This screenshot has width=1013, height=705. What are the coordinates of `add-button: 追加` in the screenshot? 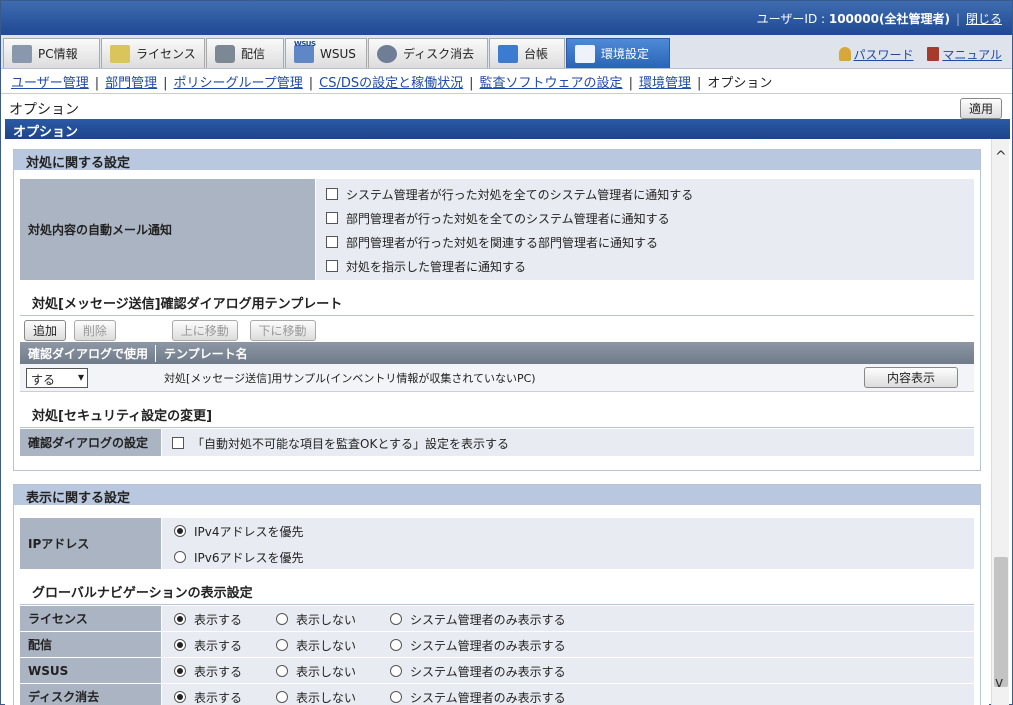 It's located at (45, 330).